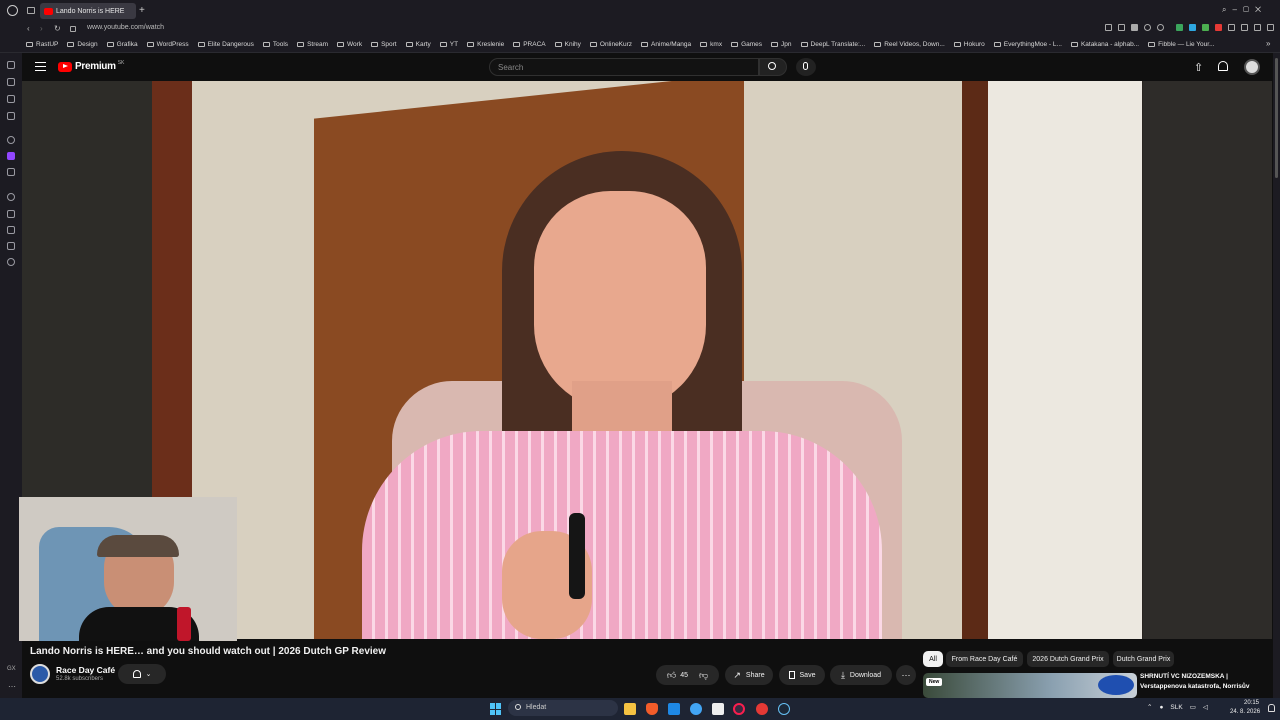 This screenshot has height=720, width=1280. What do you see at coordinates (384, 44) in the screenshot?
I see `bookmark-item: Sport` at bounding box center [384, 44].